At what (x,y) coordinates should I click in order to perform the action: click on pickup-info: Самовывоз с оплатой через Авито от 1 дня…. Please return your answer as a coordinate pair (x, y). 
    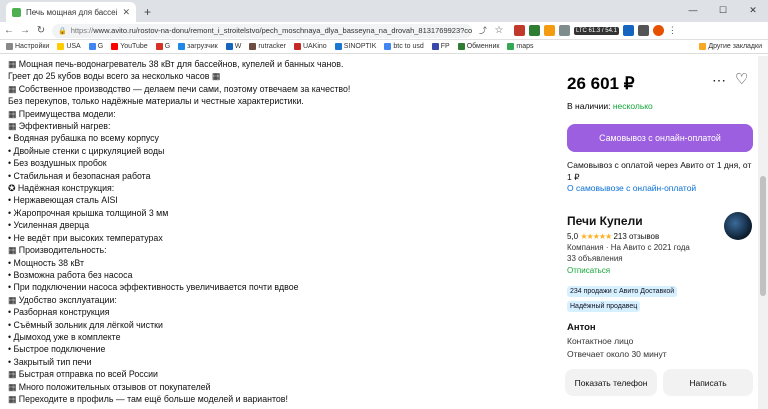
    Looking at the image, I should click on (660, 177).